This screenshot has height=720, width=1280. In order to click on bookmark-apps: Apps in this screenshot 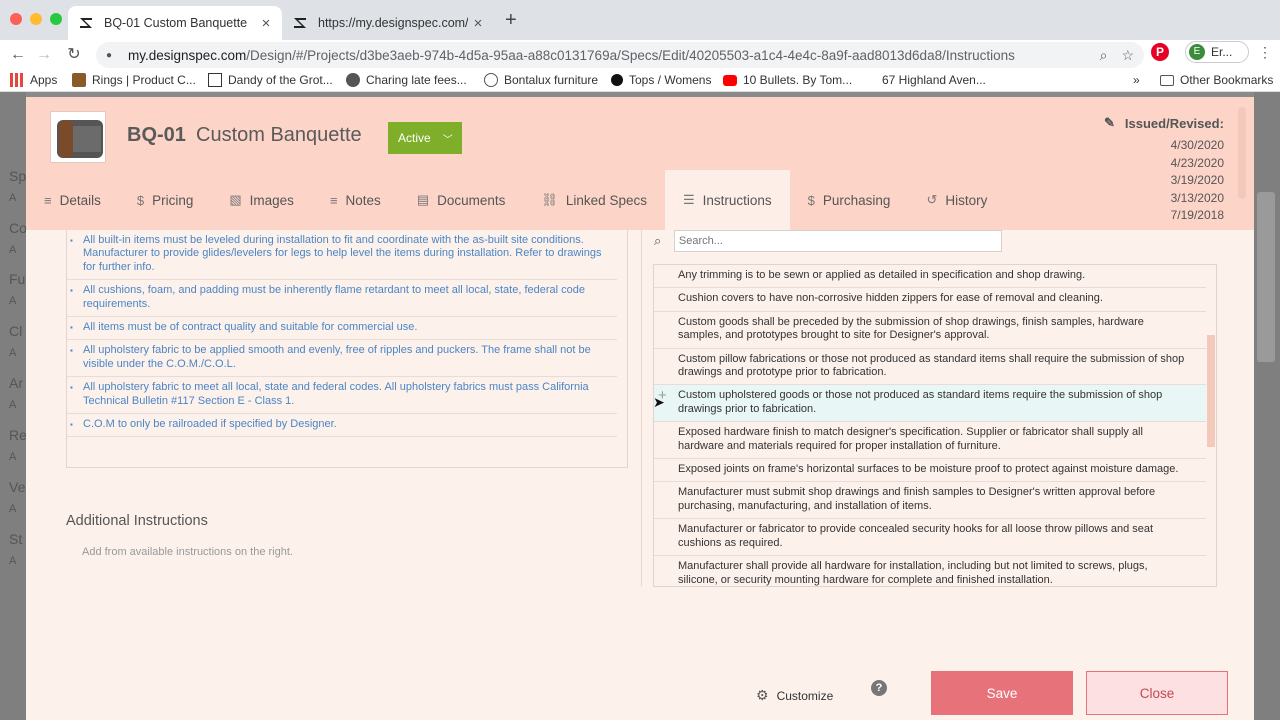, I will do `click(33, 80)`.